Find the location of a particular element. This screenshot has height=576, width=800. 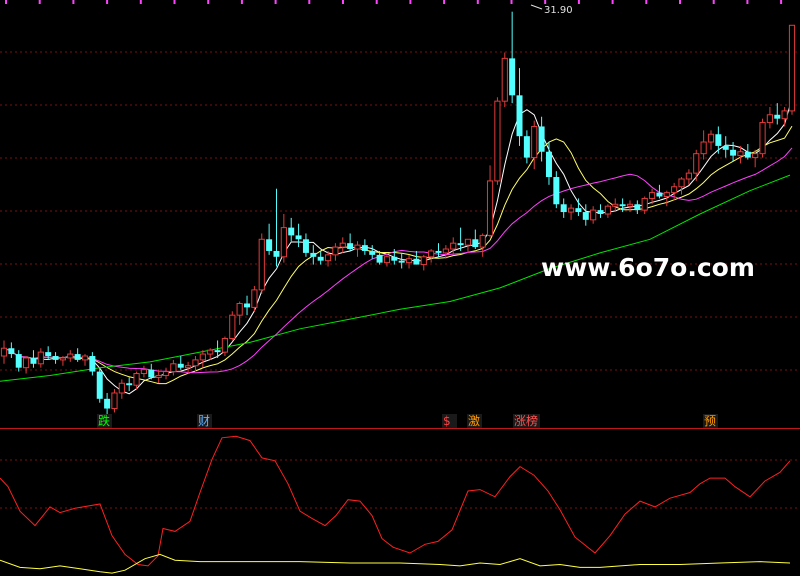

tag-cai: 财 is located at coordinates (204, 421).